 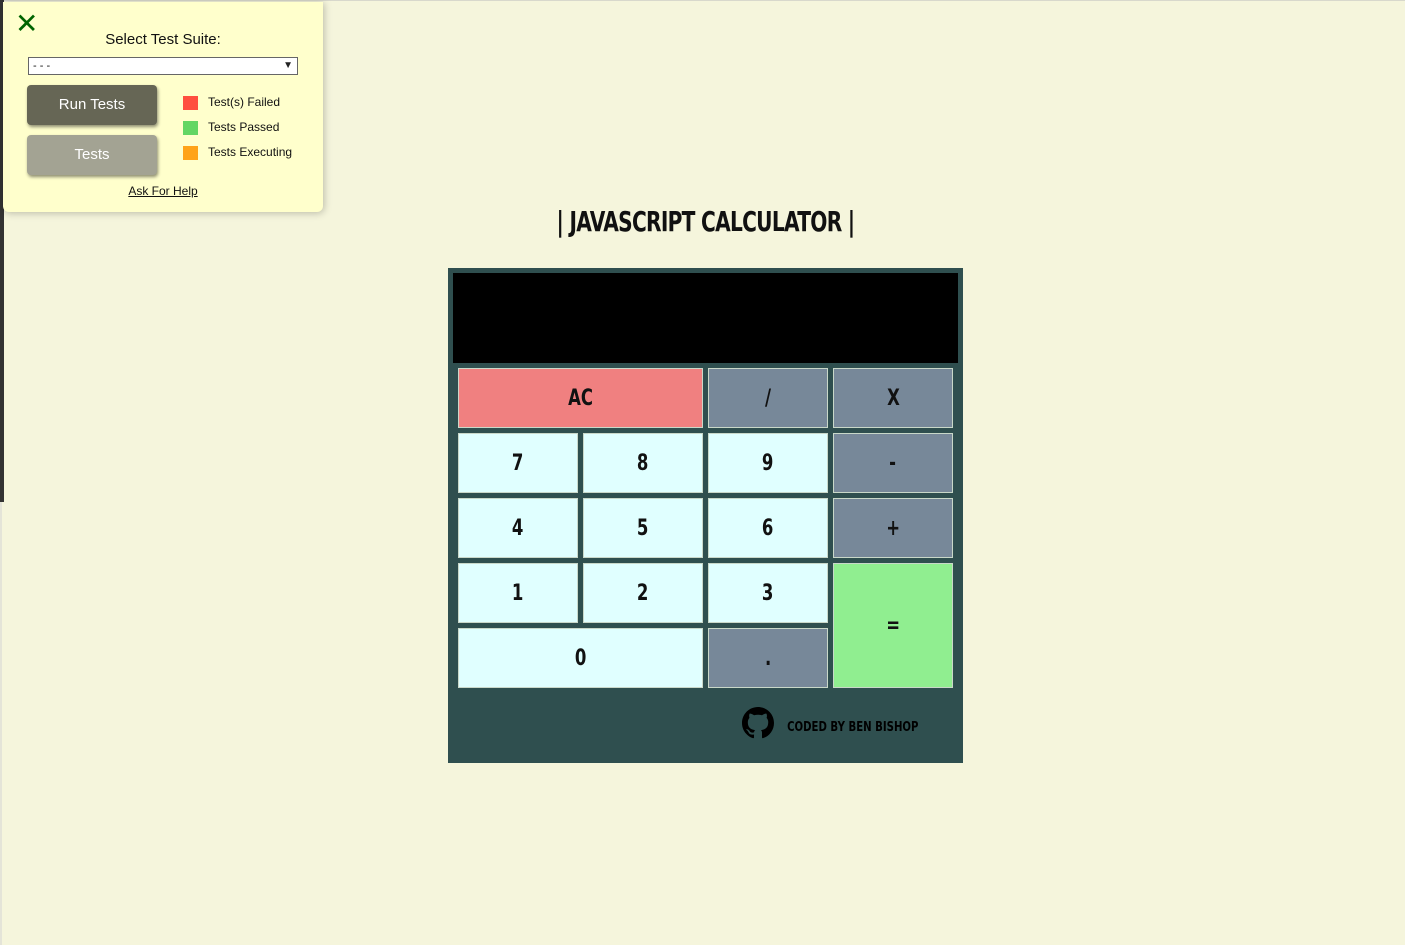 I want to click on key-label: 0, so click(x=580, y=658).